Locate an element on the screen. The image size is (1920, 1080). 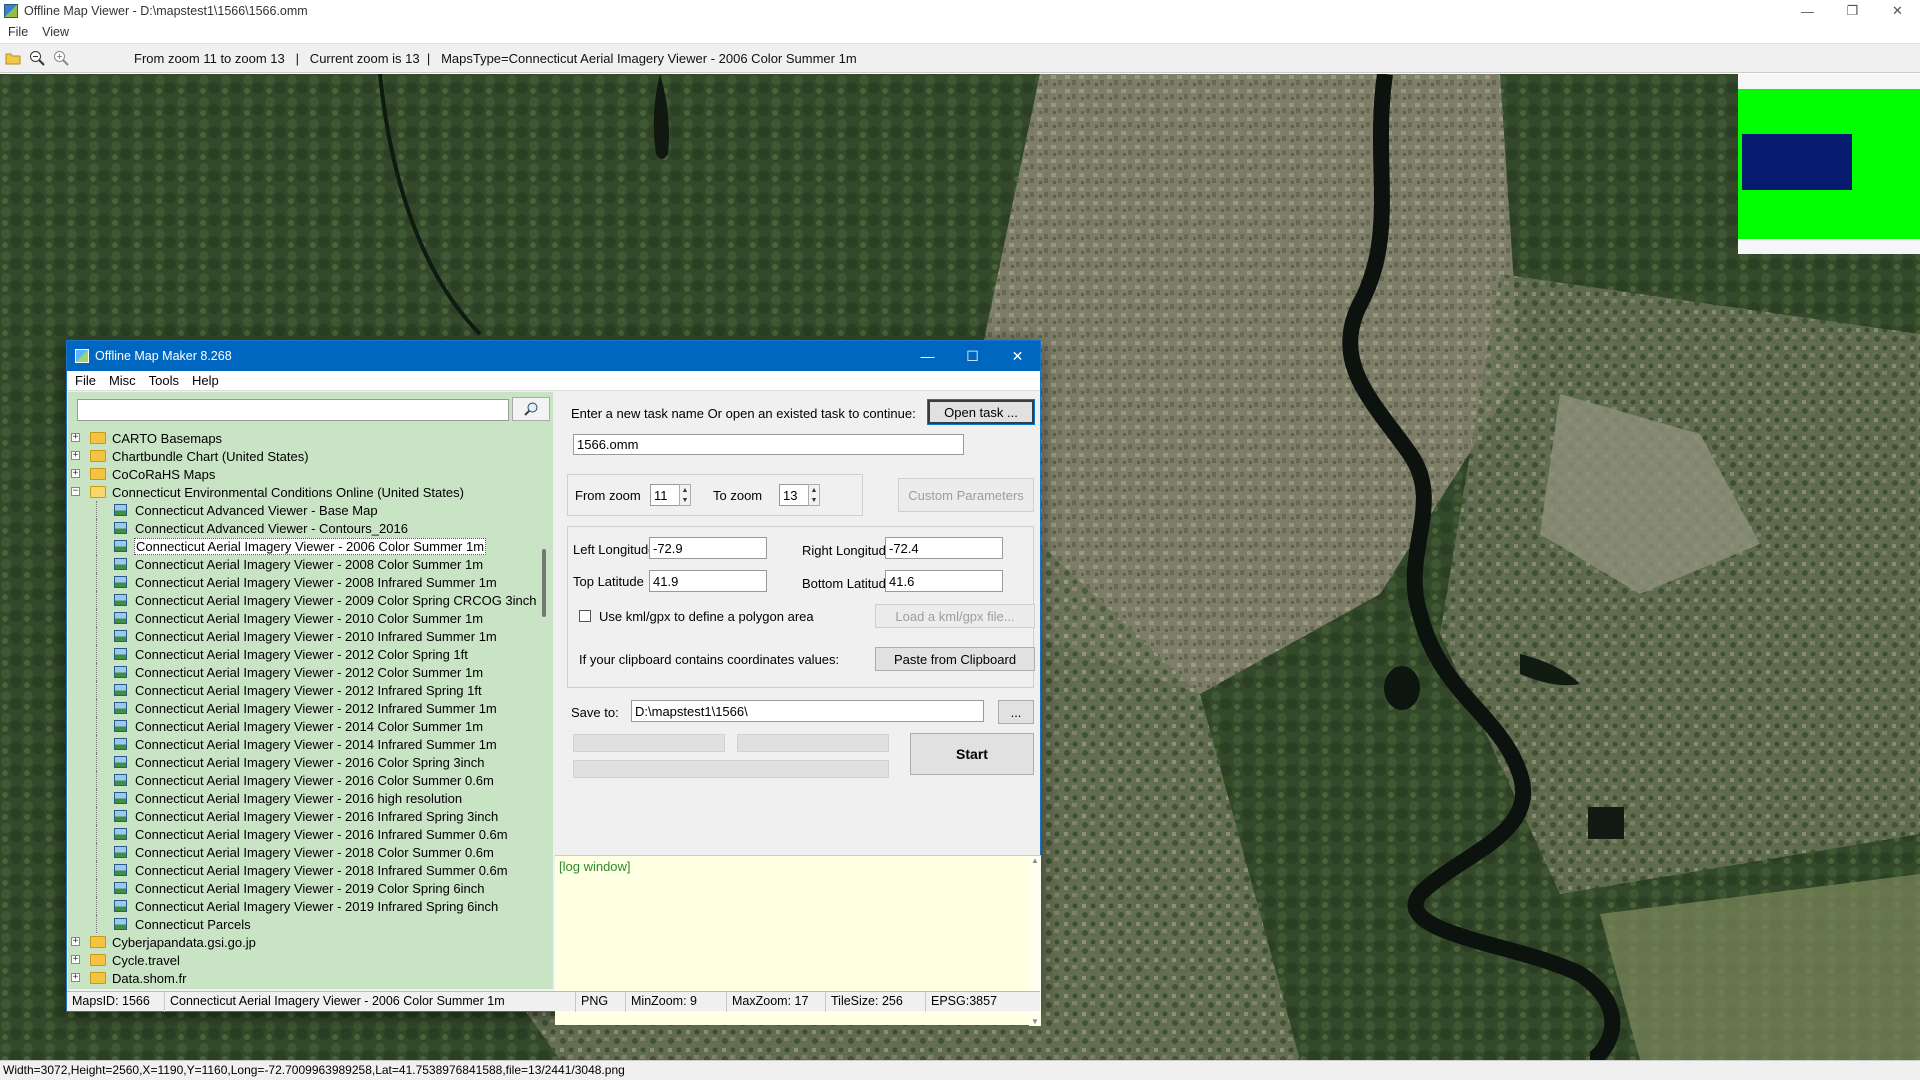
zoom-in-icon is located at coordinates (61, 58).